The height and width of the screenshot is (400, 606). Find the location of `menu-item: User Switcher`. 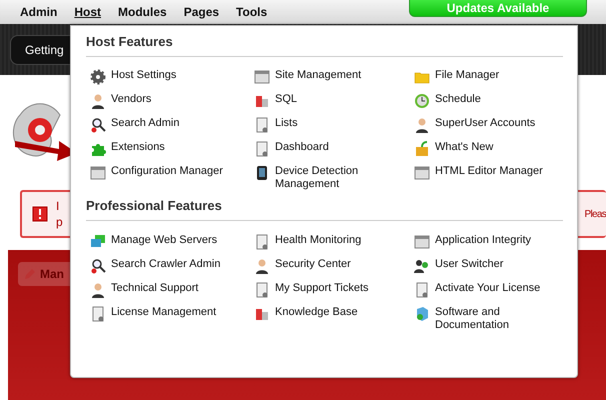

menu-item: User Switcher is located at coordinates (488, 266).